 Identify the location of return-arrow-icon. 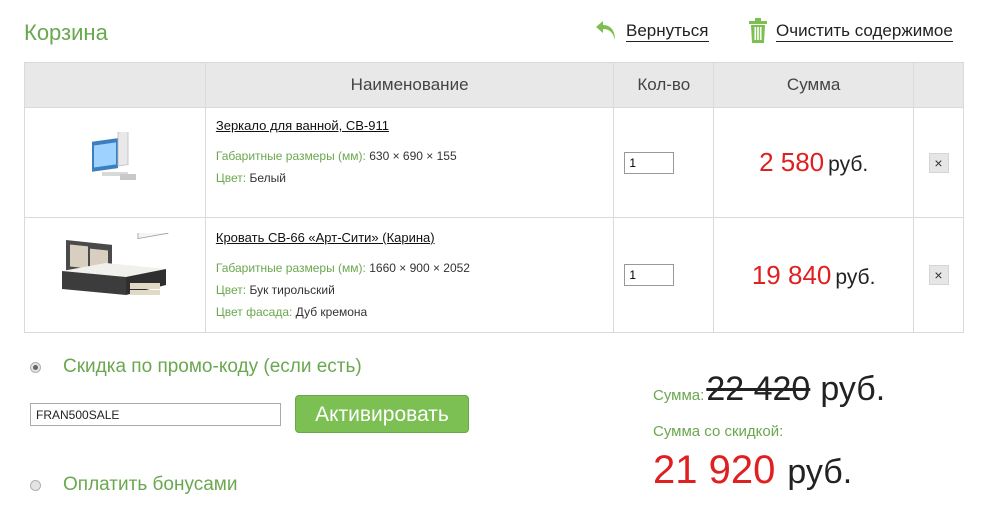
(606, 31).